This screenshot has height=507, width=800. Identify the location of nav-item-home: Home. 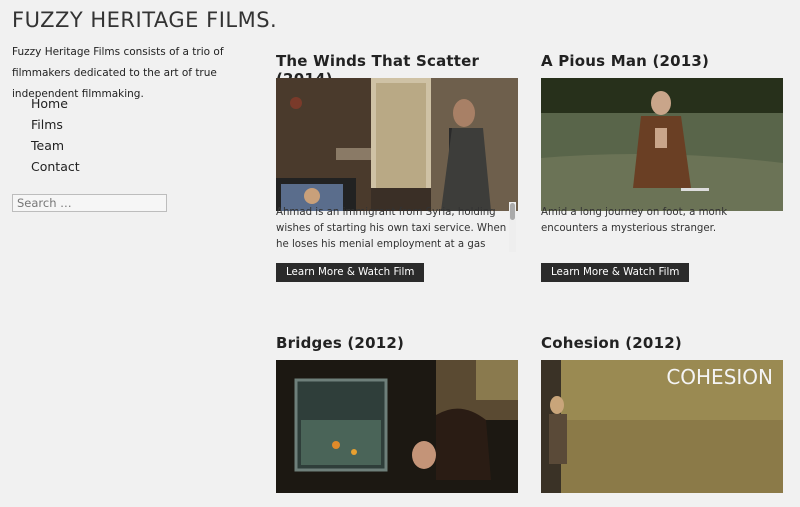
(55, 103).